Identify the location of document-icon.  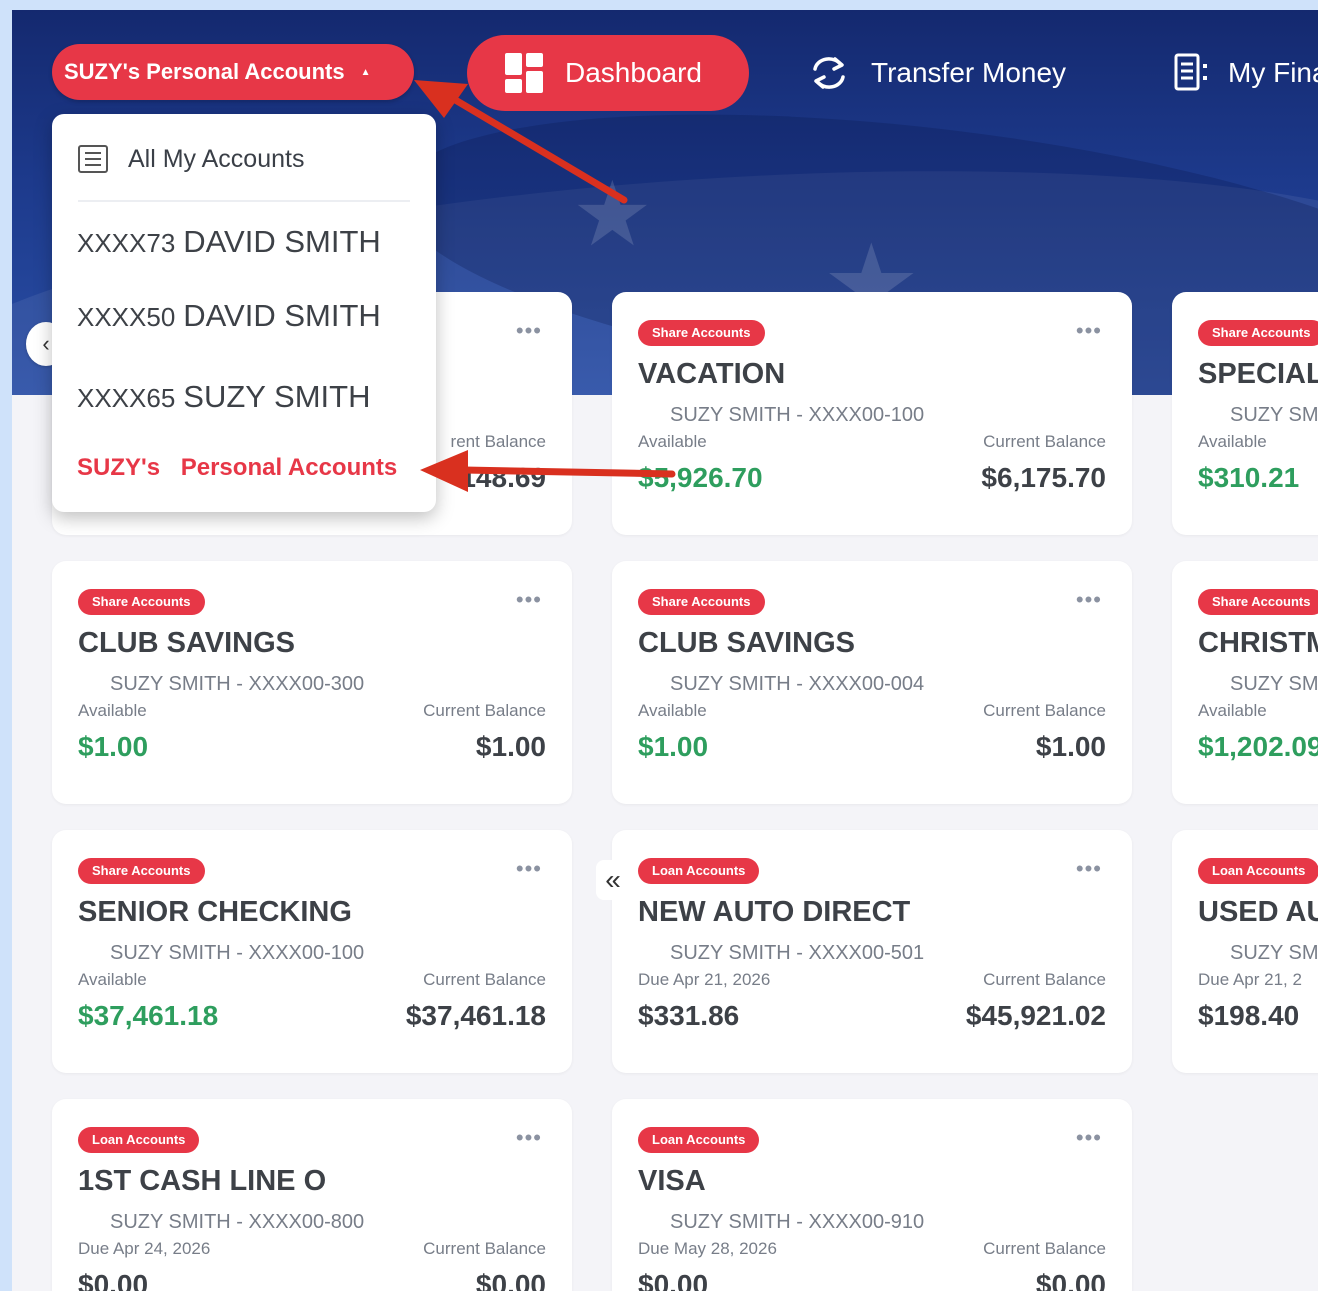
(1190, 72).